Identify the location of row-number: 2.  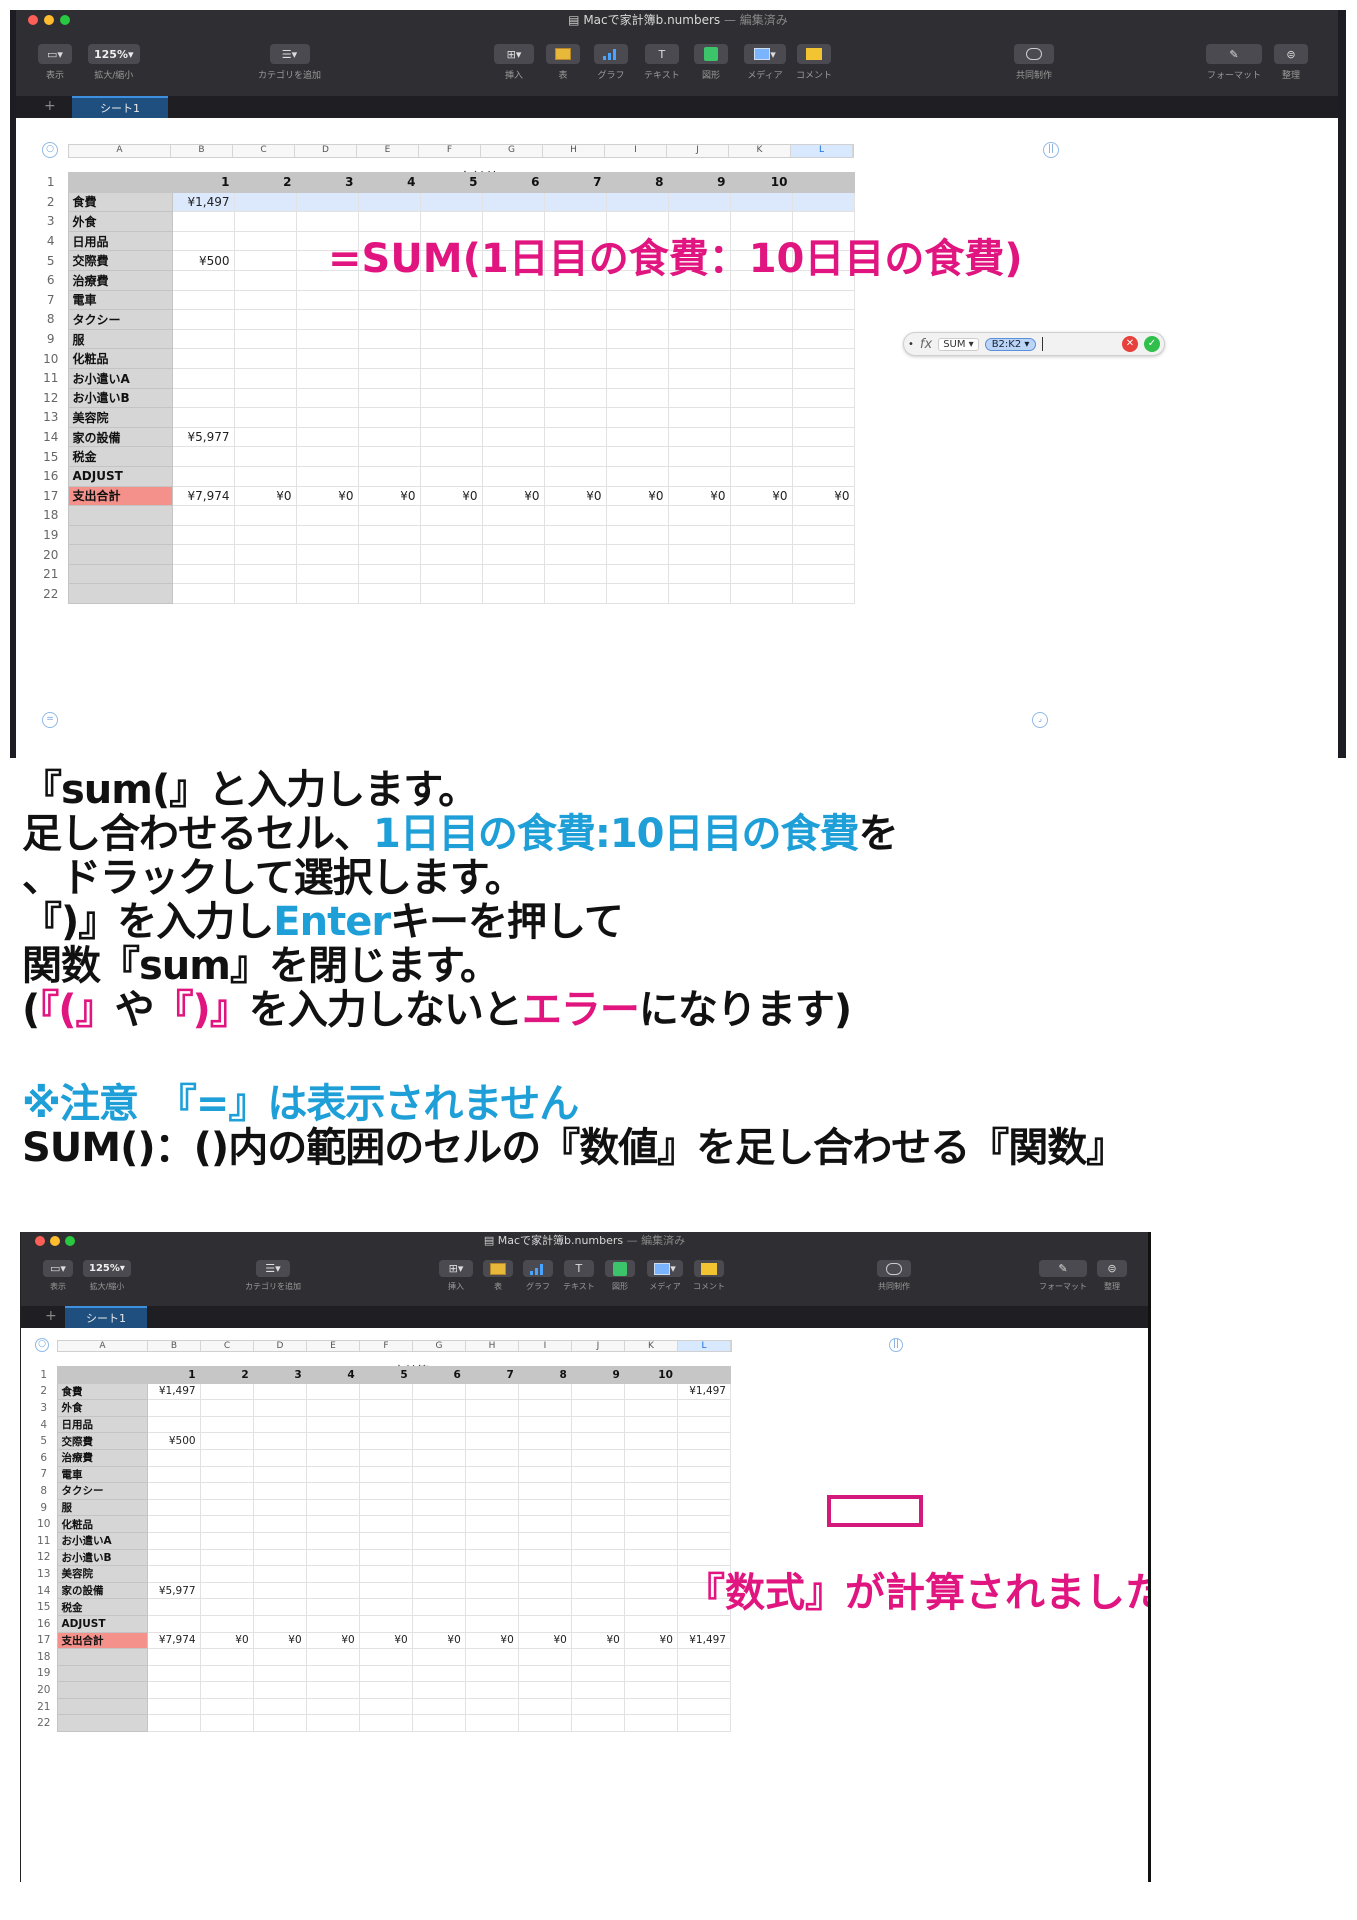
(51, 202).